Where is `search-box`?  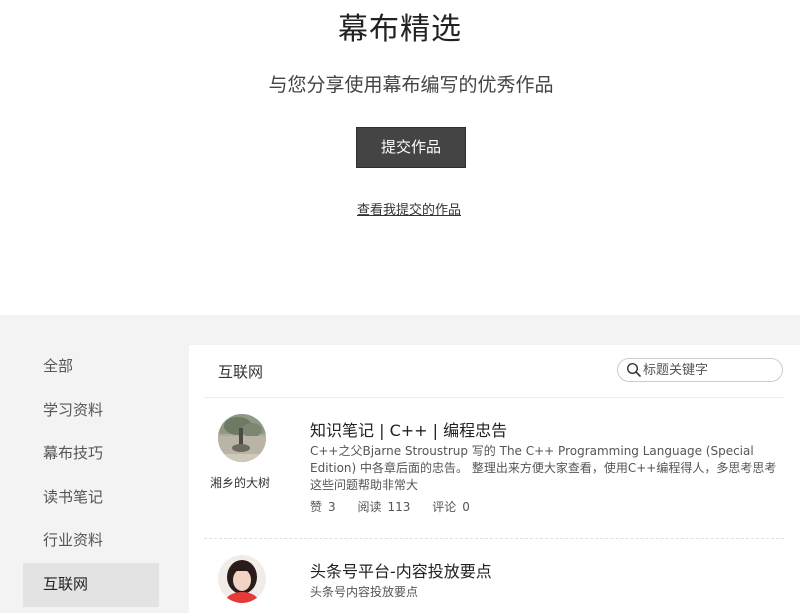
search-box is located at coordinates (700, 370).